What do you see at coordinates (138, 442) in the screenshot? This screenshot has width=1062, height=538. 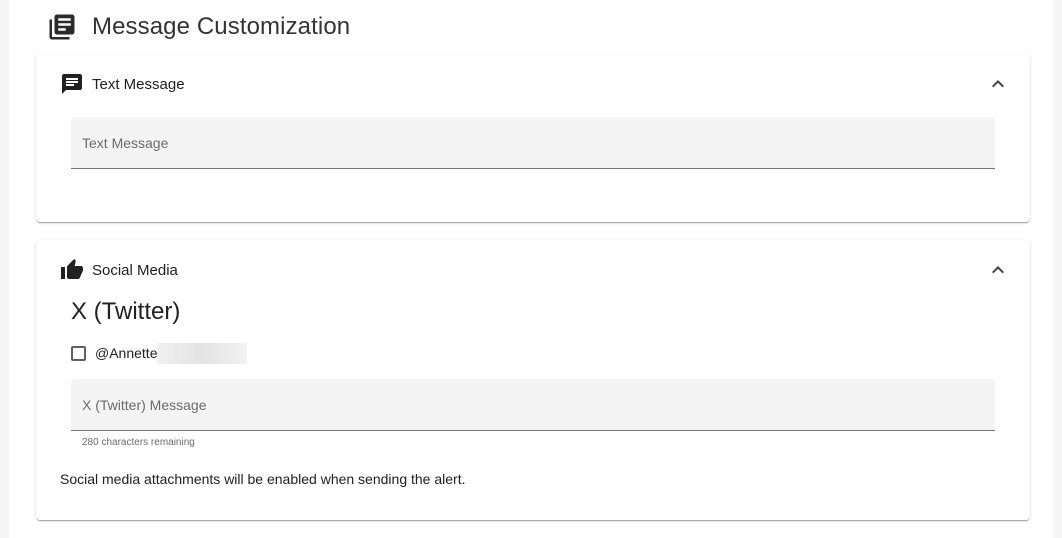 I see `characters-remaining: 280 characters remaining` at bounding box center [138, 442].